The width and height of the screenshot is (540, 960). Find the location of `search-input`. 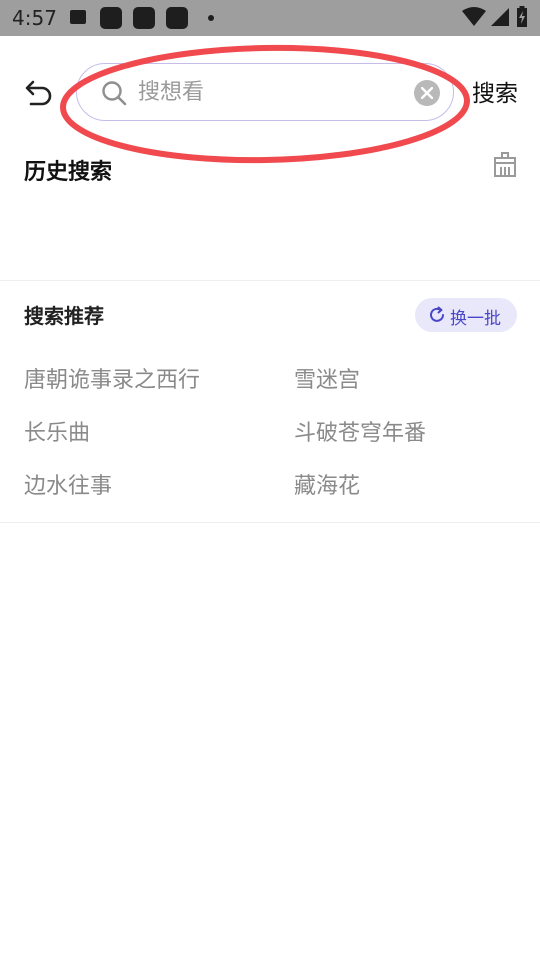

search-input is located at coordinates (268, 92).